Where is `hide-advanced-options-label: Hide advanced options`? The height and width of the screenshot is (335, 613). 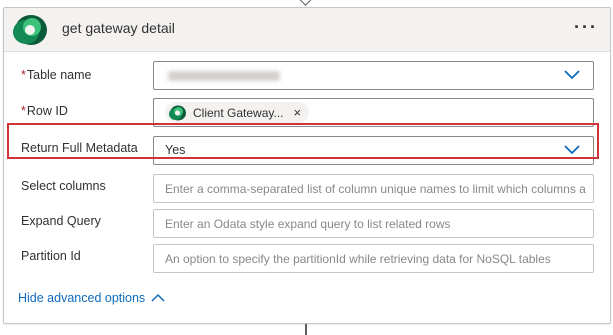
hide-advanced-options-label: Hide advanced options is located at coordinates (82, 298).